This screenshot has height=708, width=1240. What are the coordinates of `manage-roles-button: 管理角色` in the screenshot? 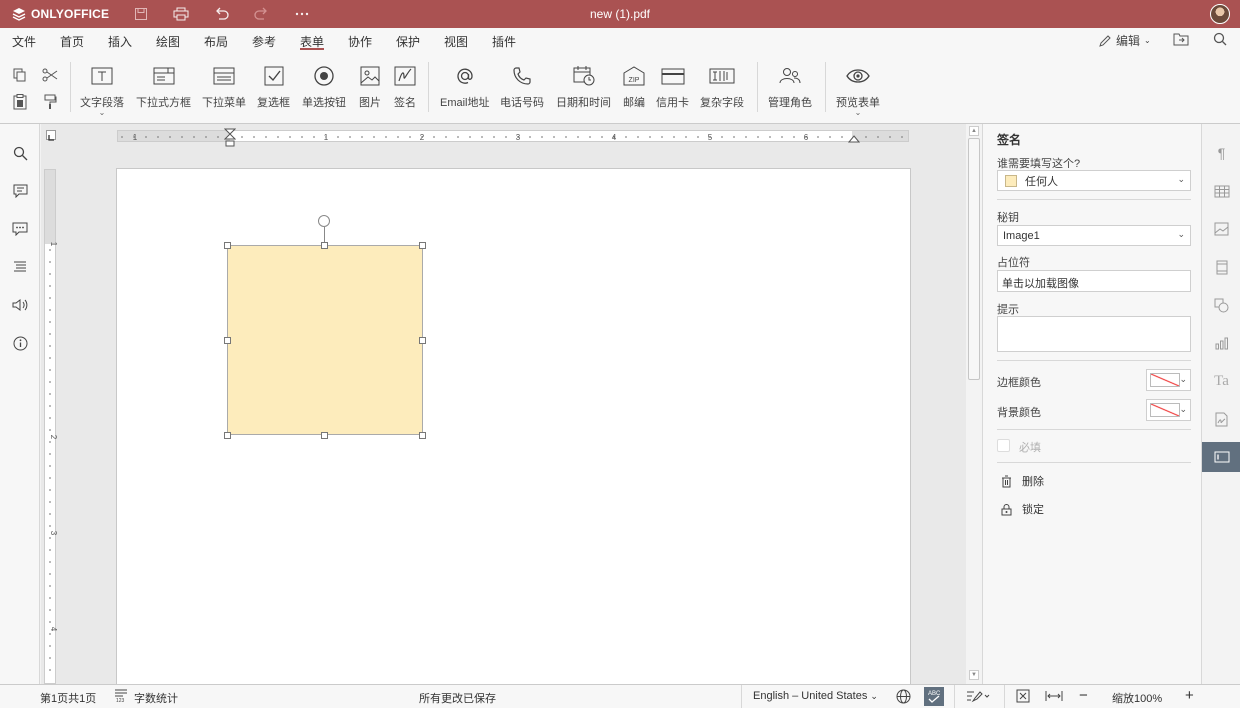 It's located at (790, 87).